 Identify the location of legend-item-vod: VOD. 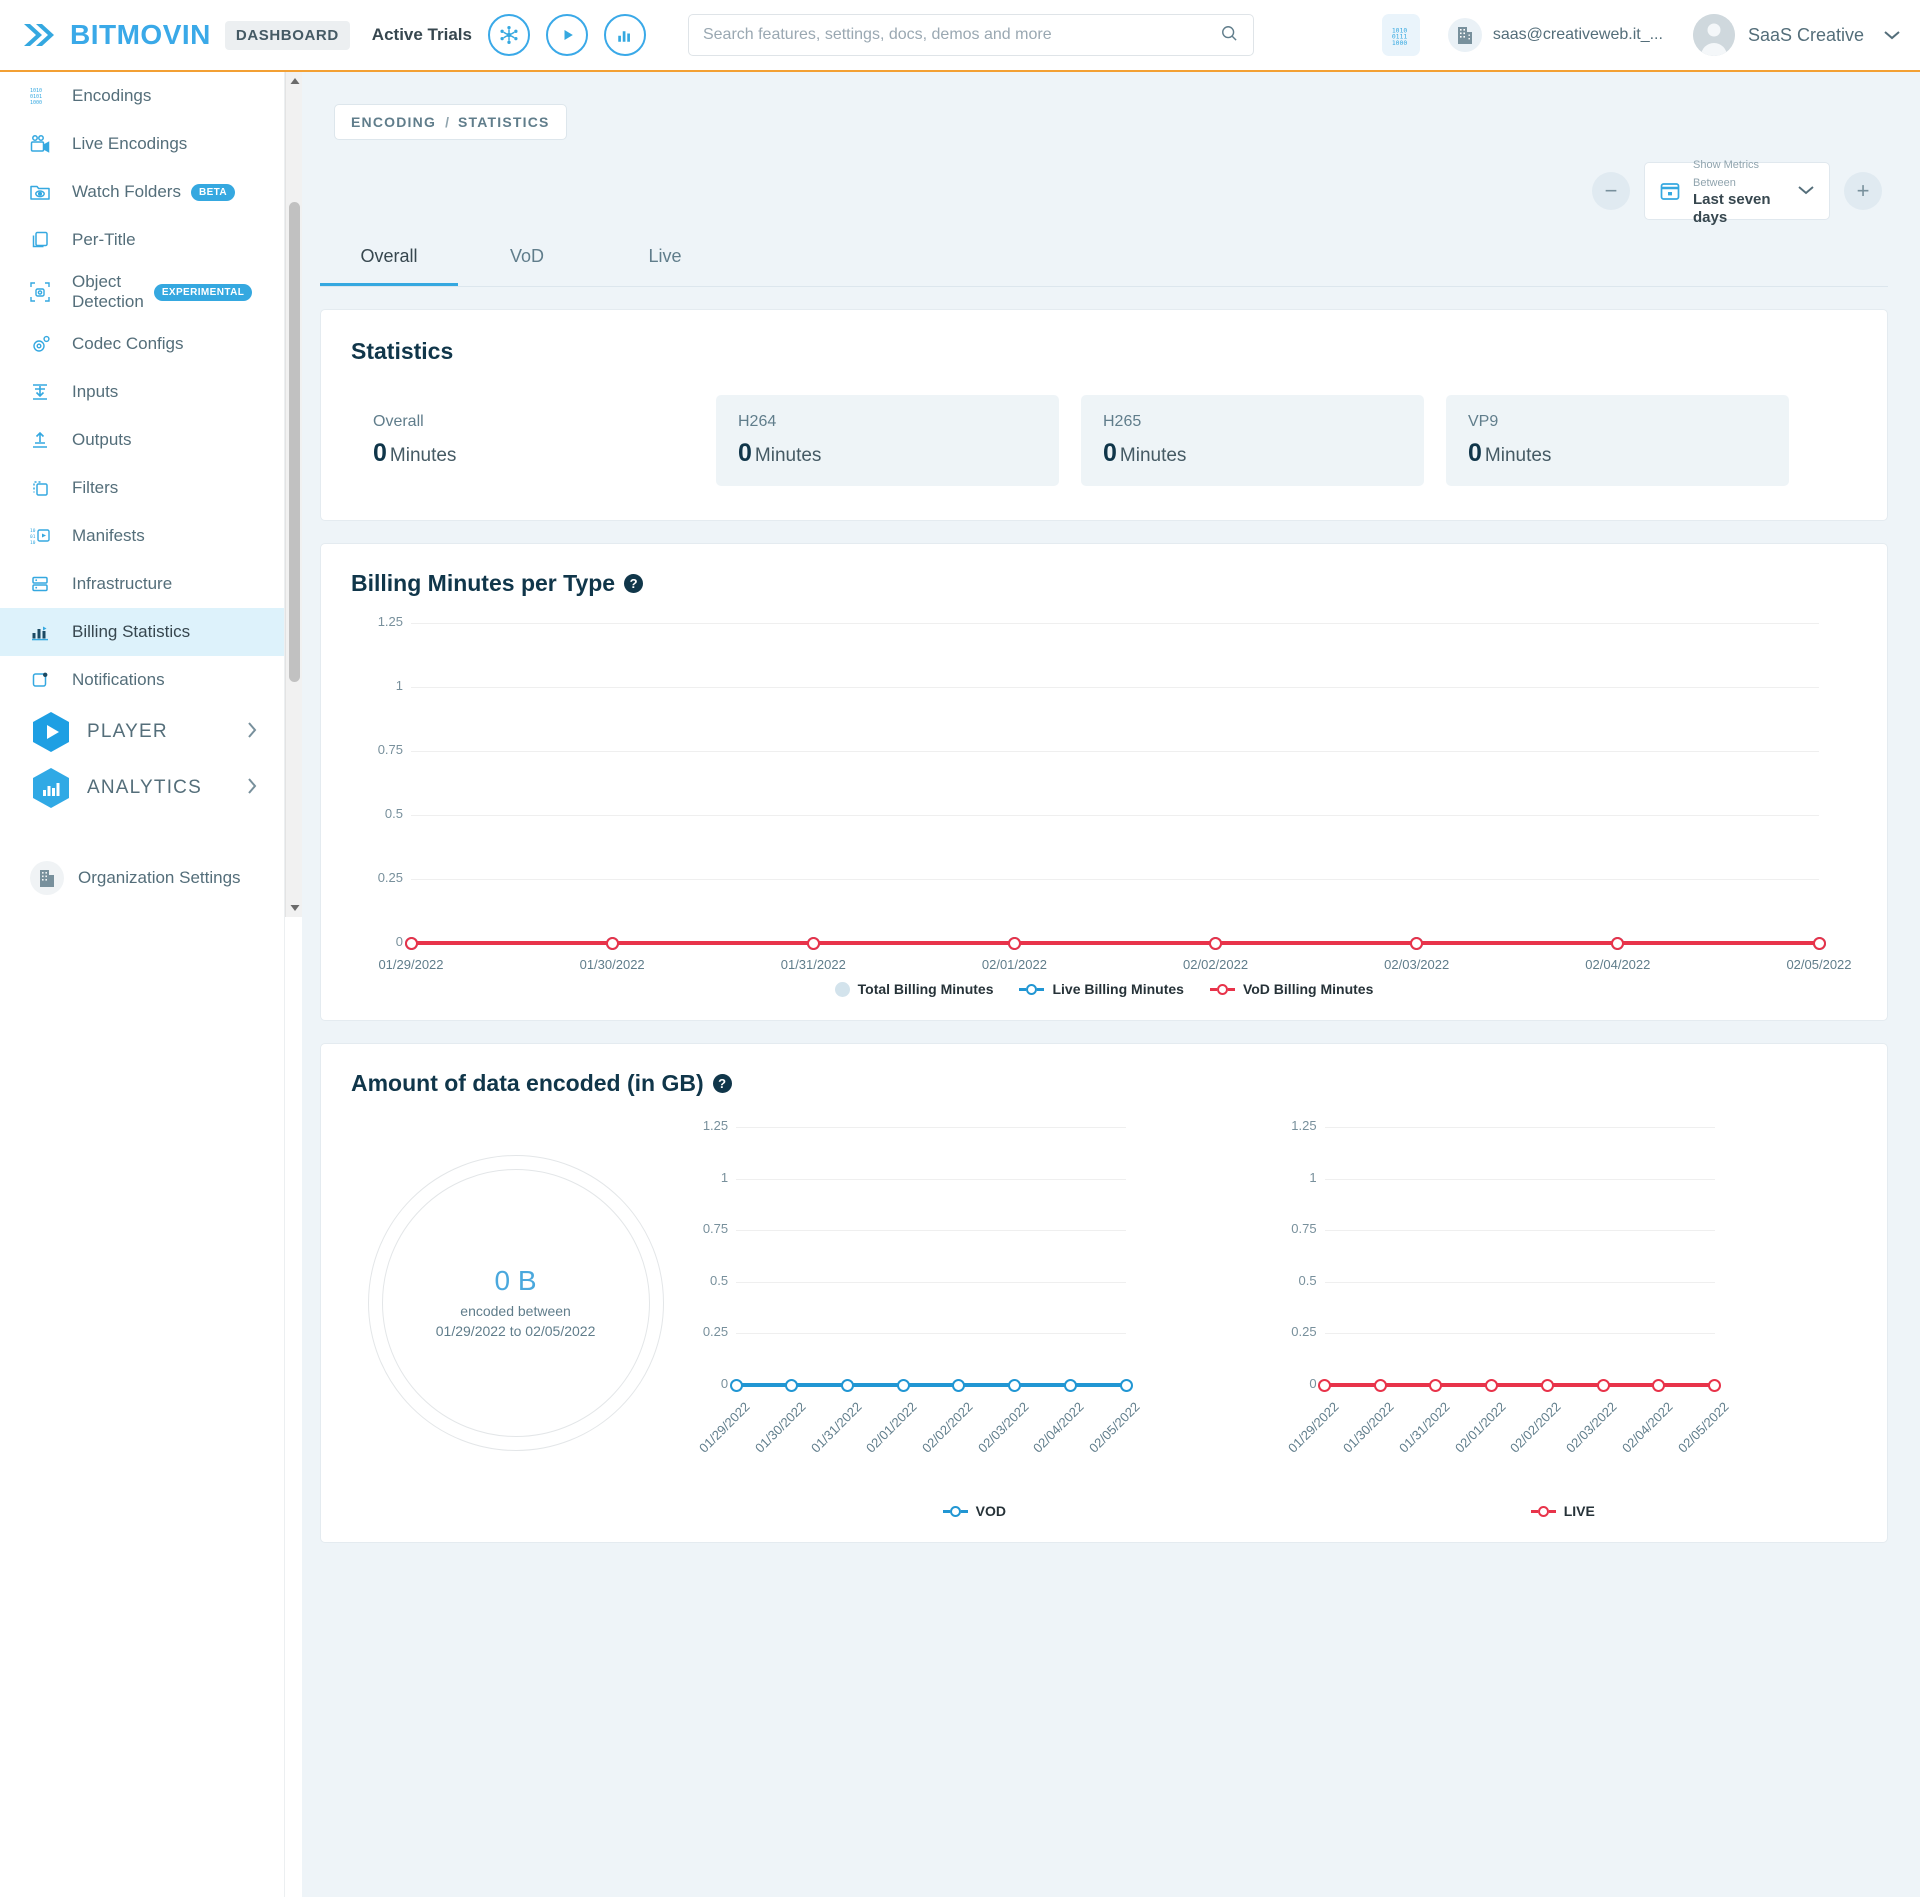
(974, 1511).